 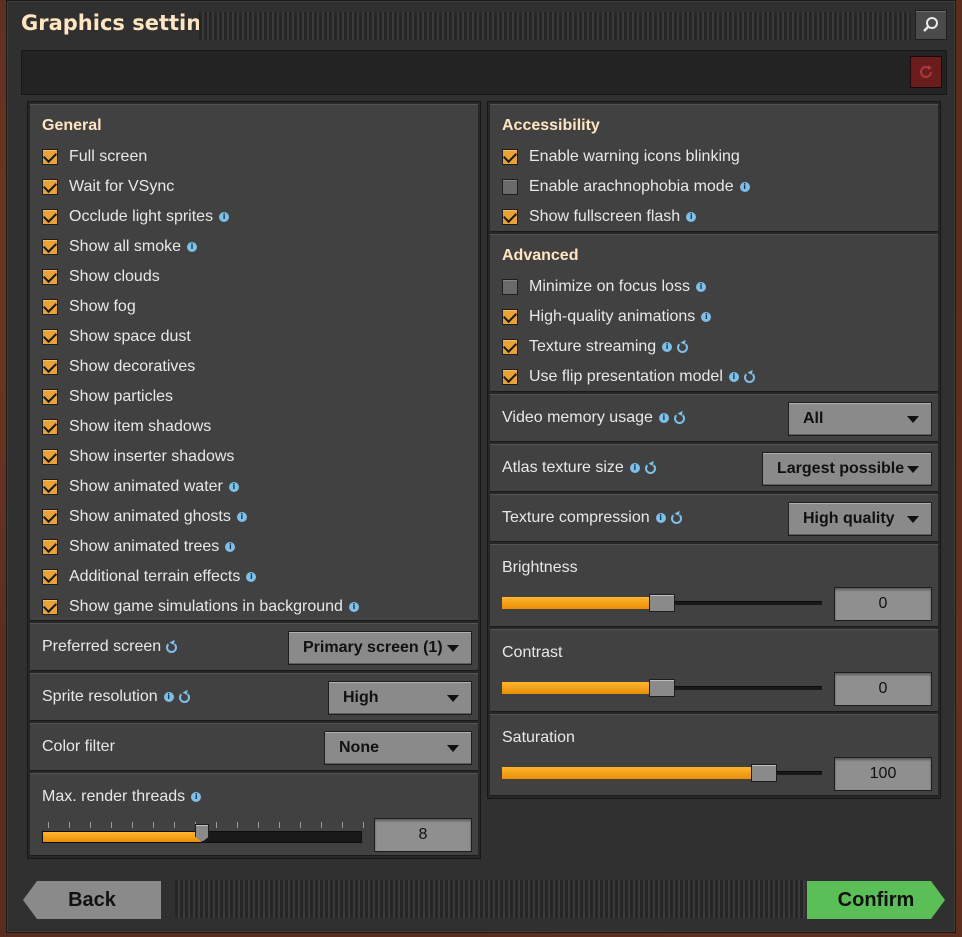 I want to click on max-render-threads-label: Max. render threads i, so click(x=122, y=797).